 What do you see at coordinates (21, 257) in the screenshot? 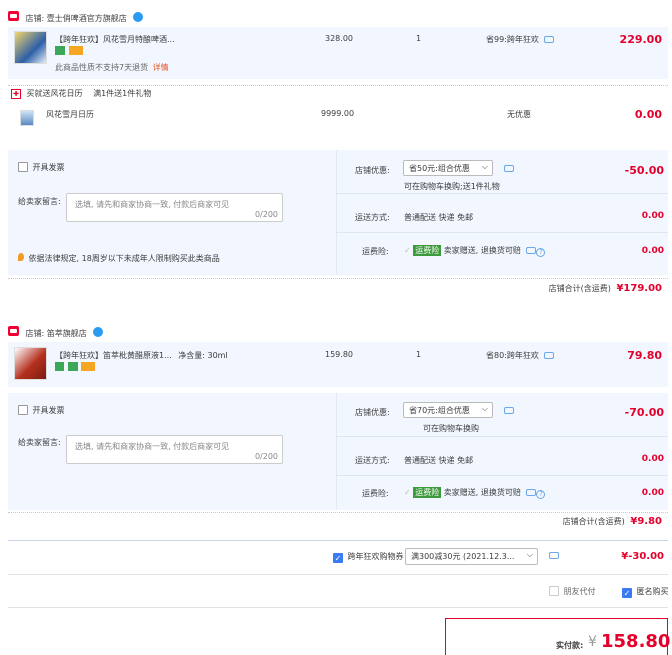
I see `location-pin-icon` at bounding box center [21, 257].